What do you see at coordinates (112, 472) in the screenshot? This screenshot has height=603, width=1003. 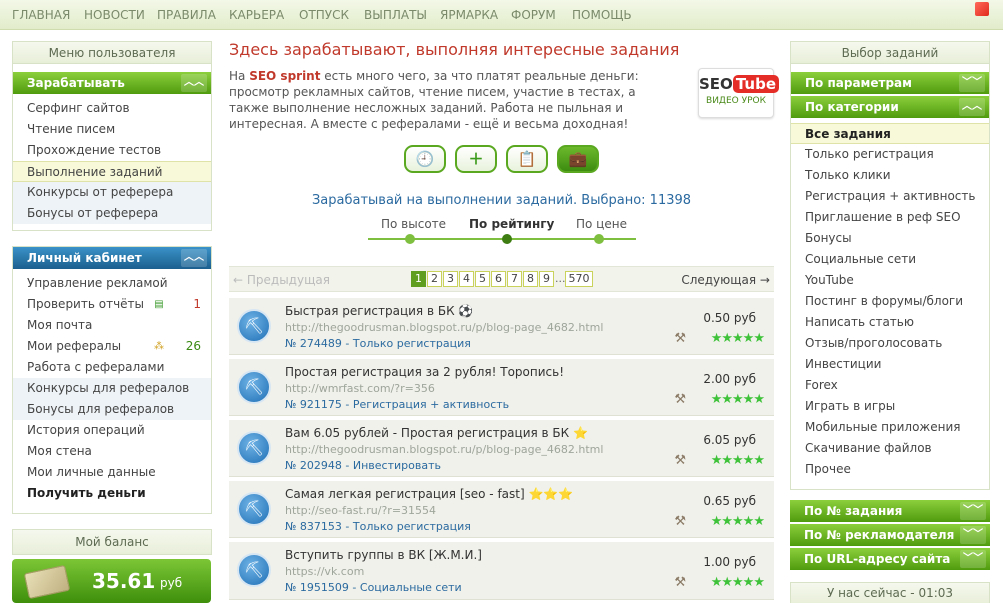 I see `menu-item-personal-data: Мои личные данные` at bounding box center [112, 472].